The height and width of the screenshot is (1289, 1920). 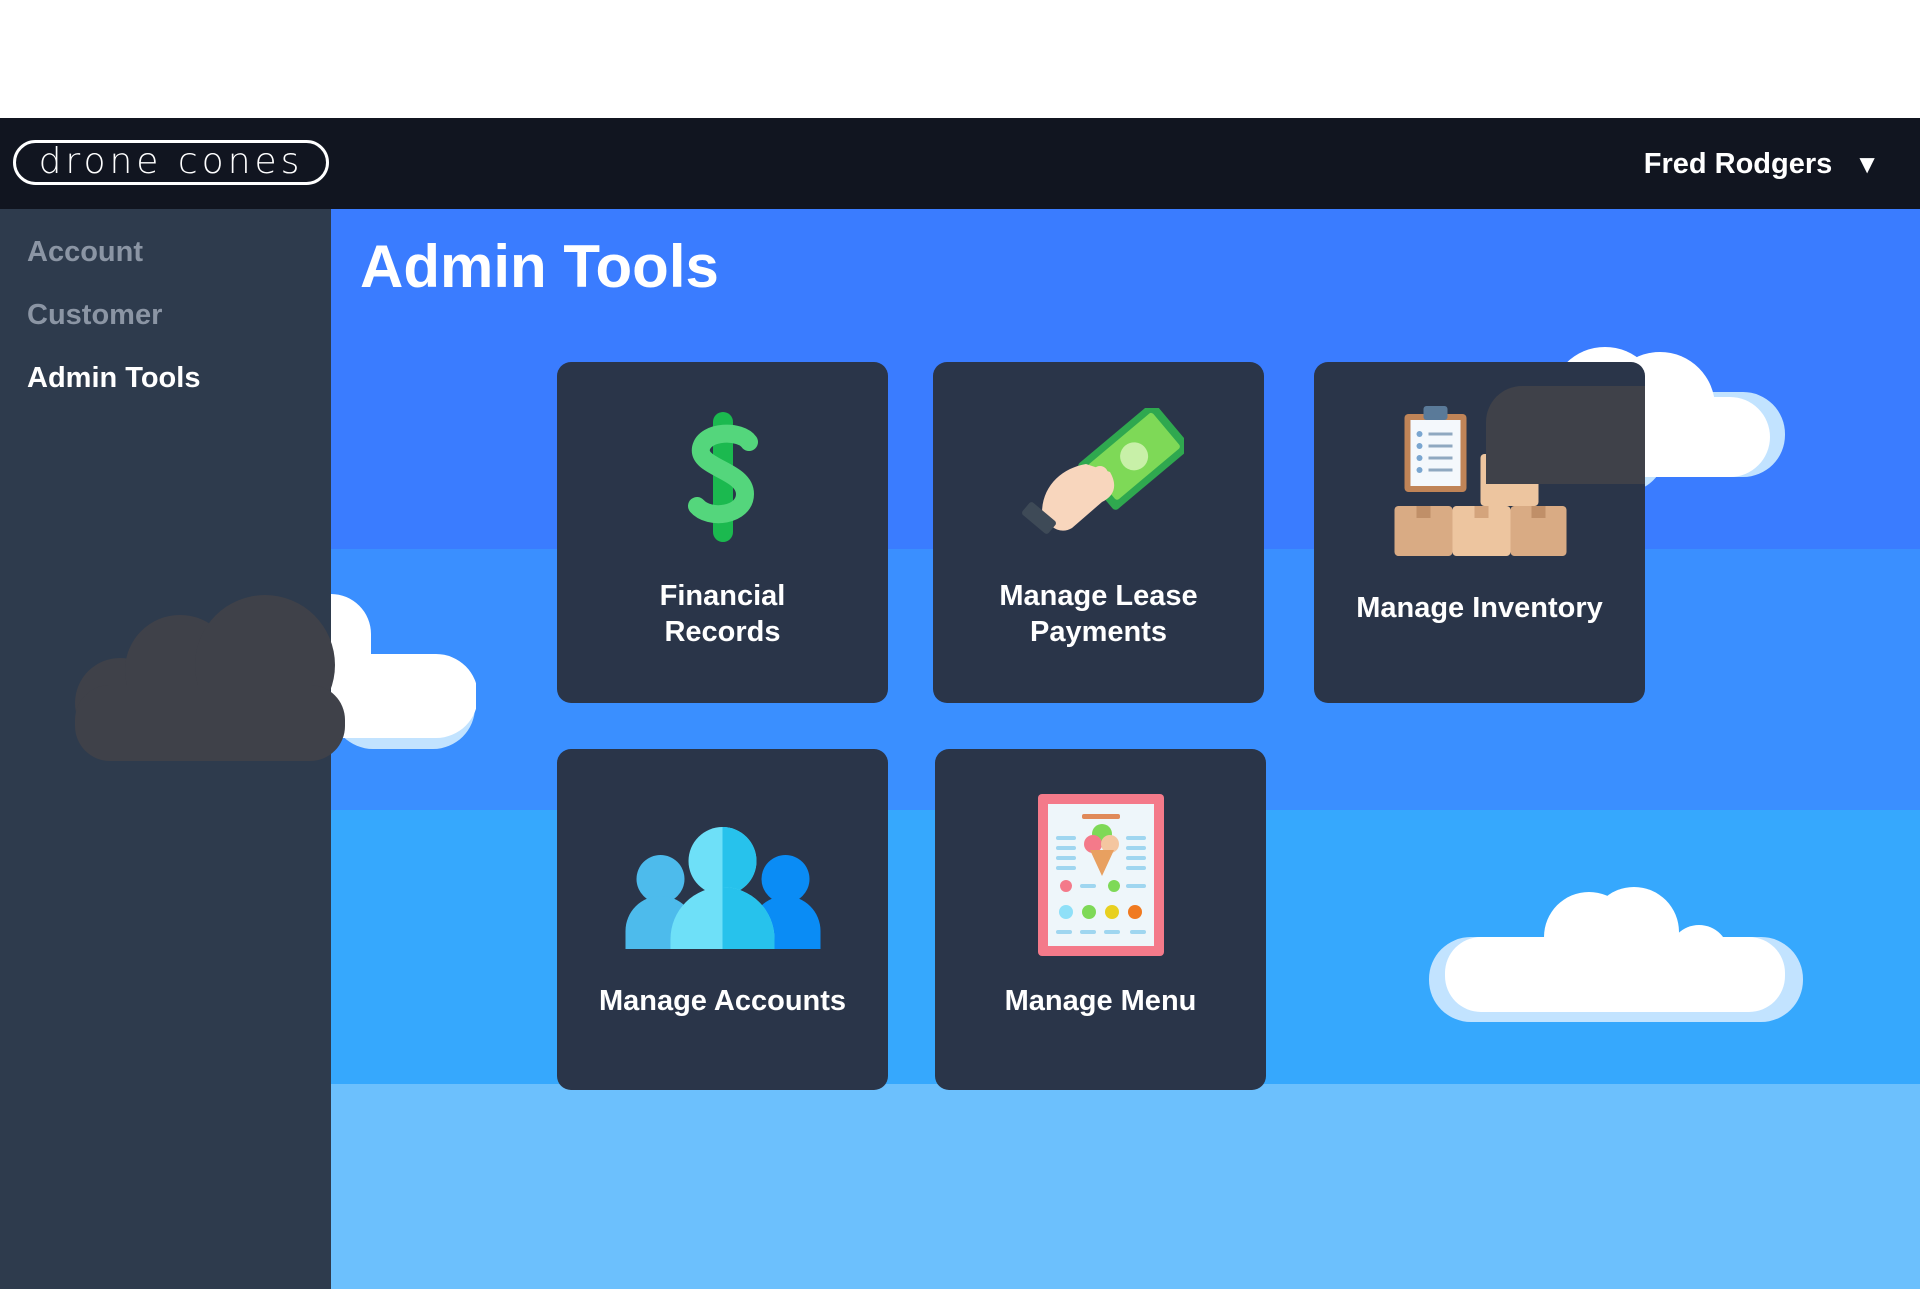 I want to click on manage-accounts-tile: Manage Accounts, so click(x=722, y=919).